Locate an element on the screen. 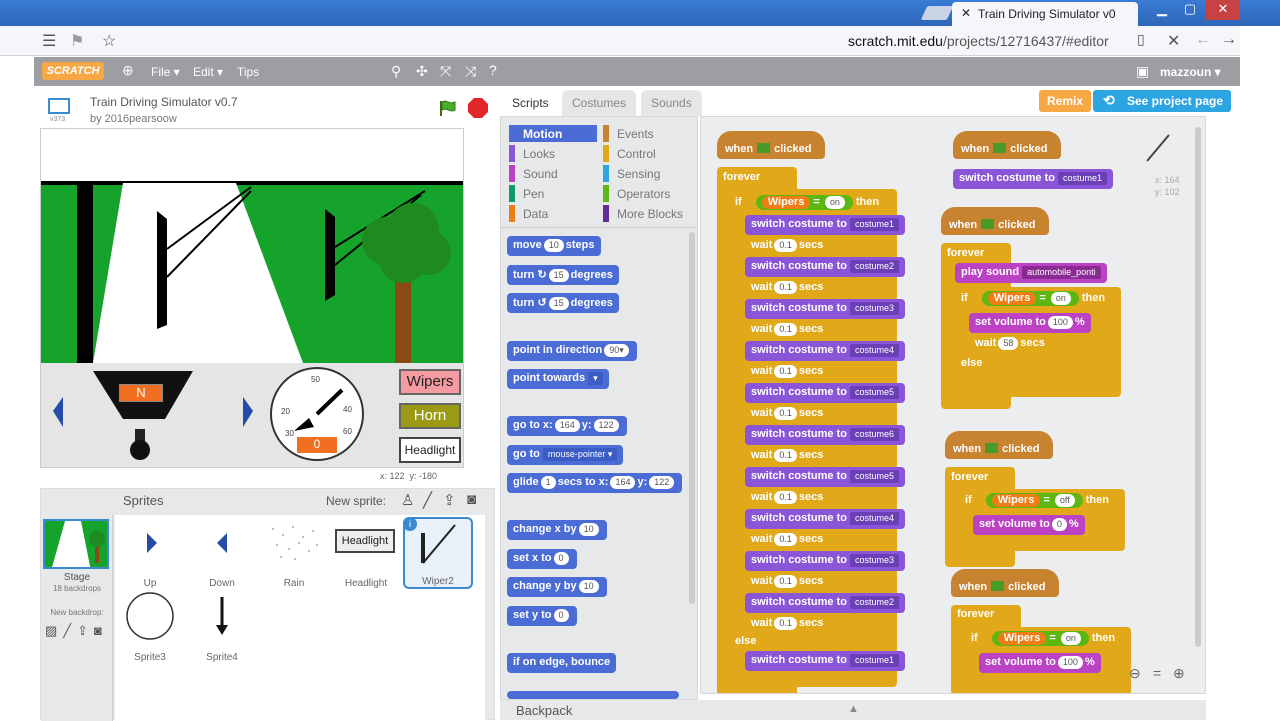  green-flag-icon is located at coordinates (447, 108).